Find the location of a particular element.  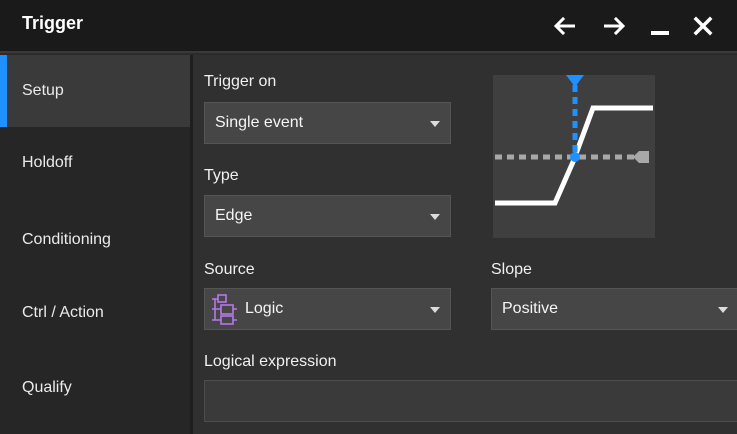

back-button is located at coordinates (564, 26).